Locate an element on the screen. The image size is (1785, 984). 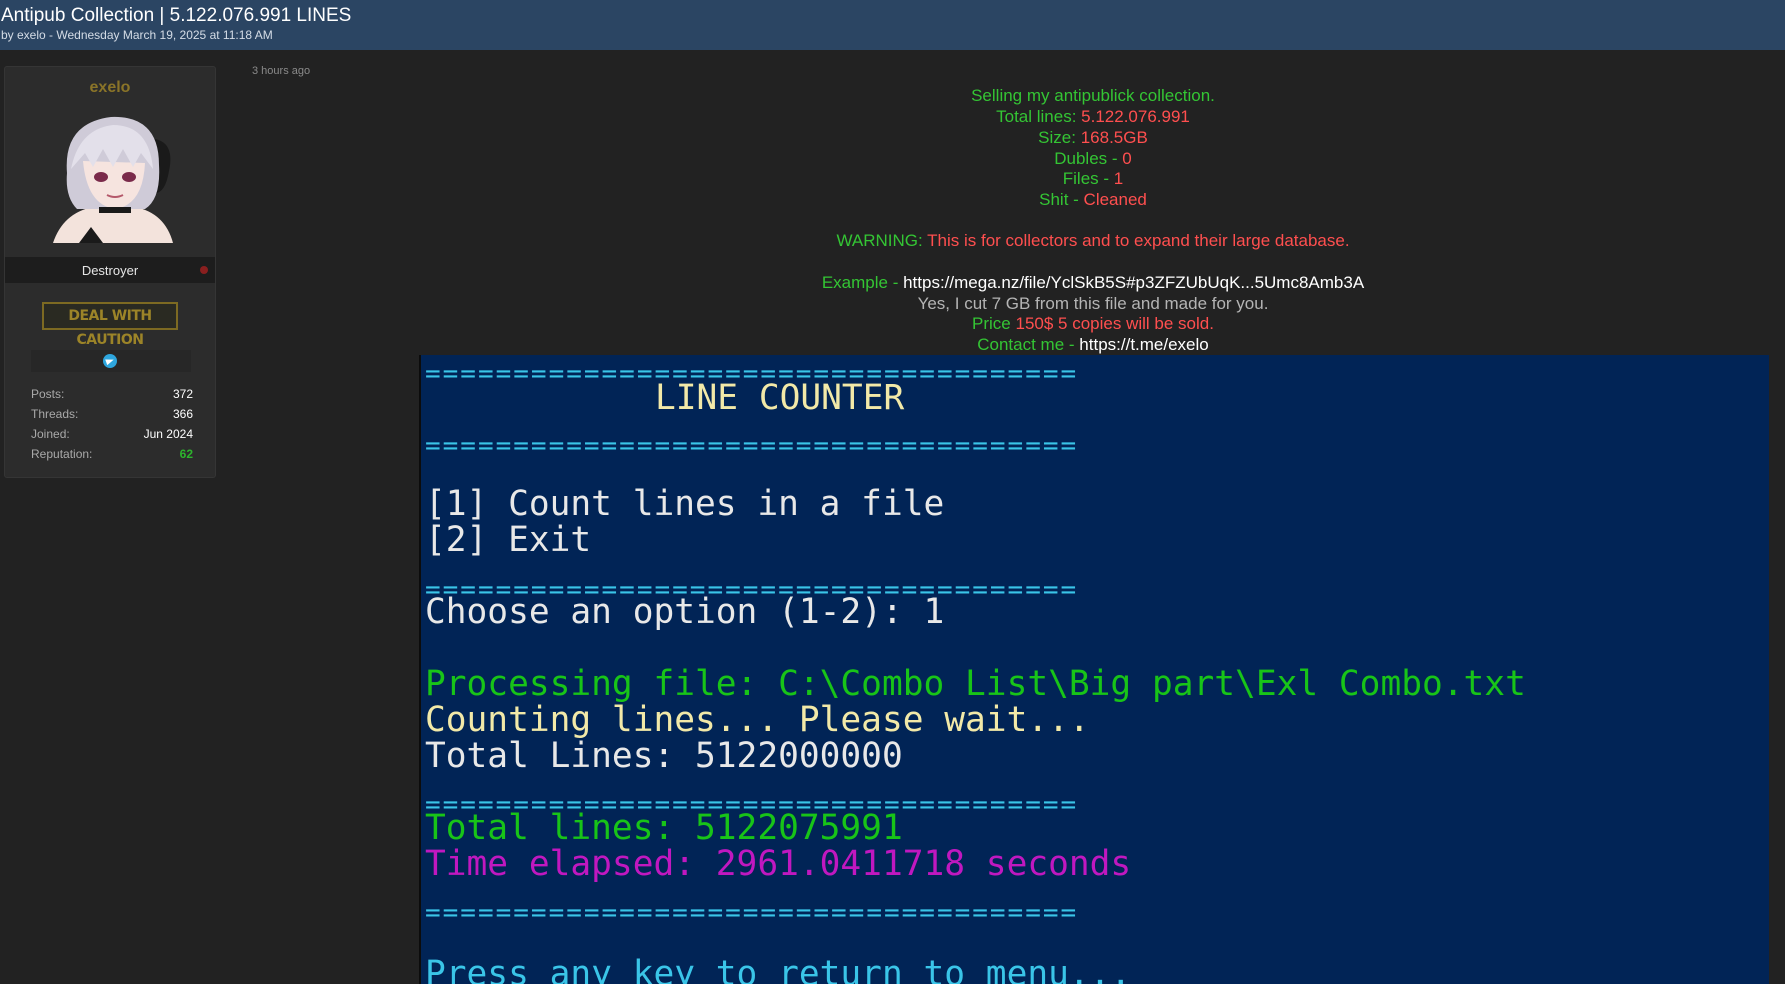
example-label: Example - is located at coordinates (860, 282).